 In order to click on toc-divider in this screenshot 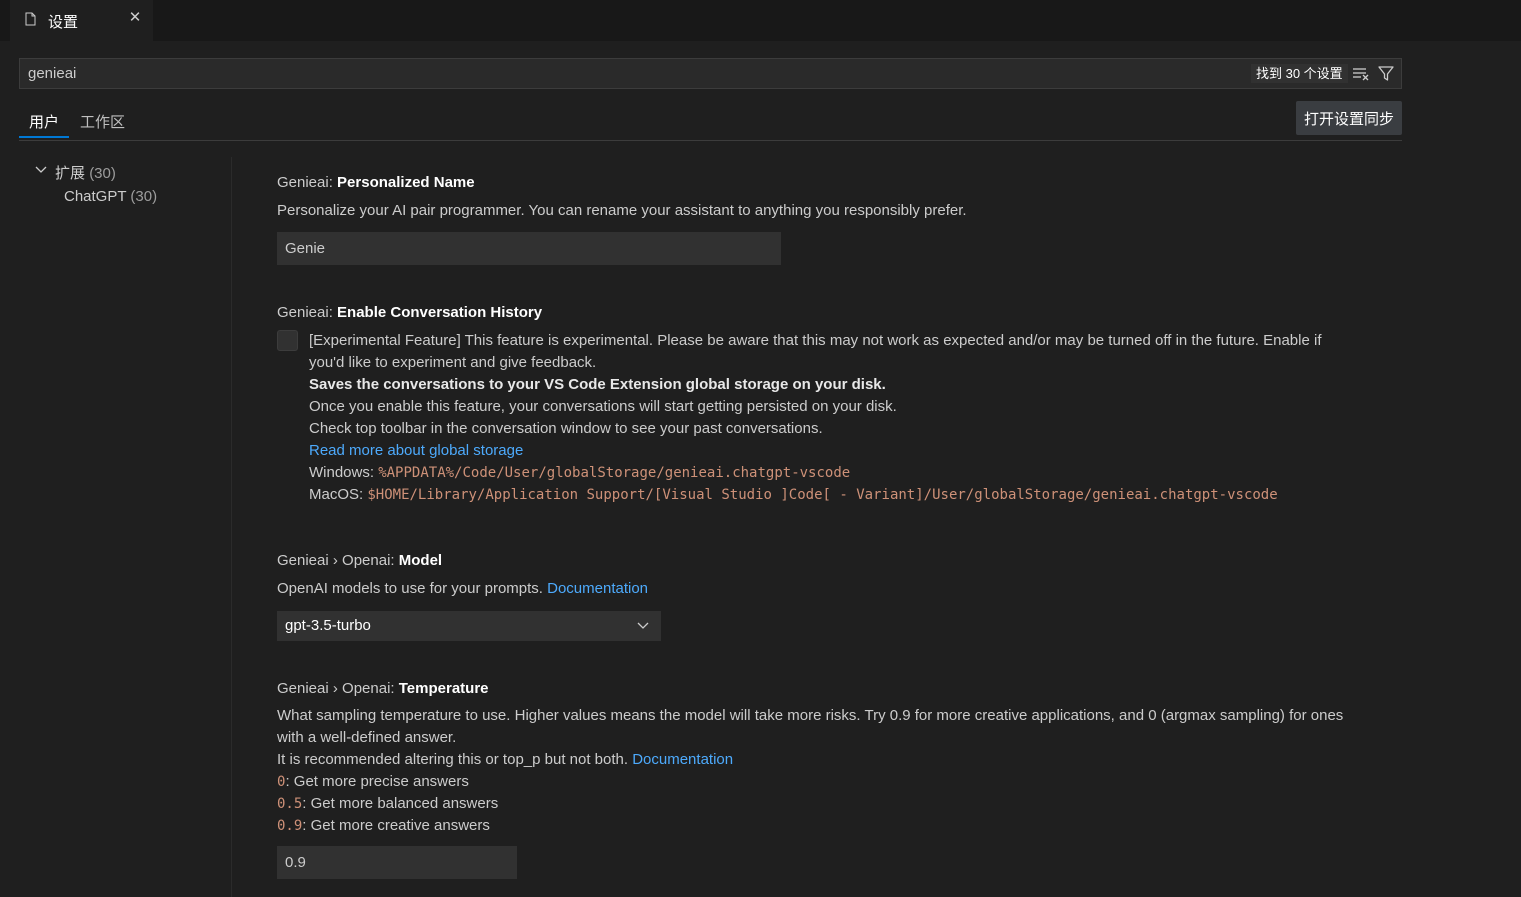, I will do `click(231, 527)`.